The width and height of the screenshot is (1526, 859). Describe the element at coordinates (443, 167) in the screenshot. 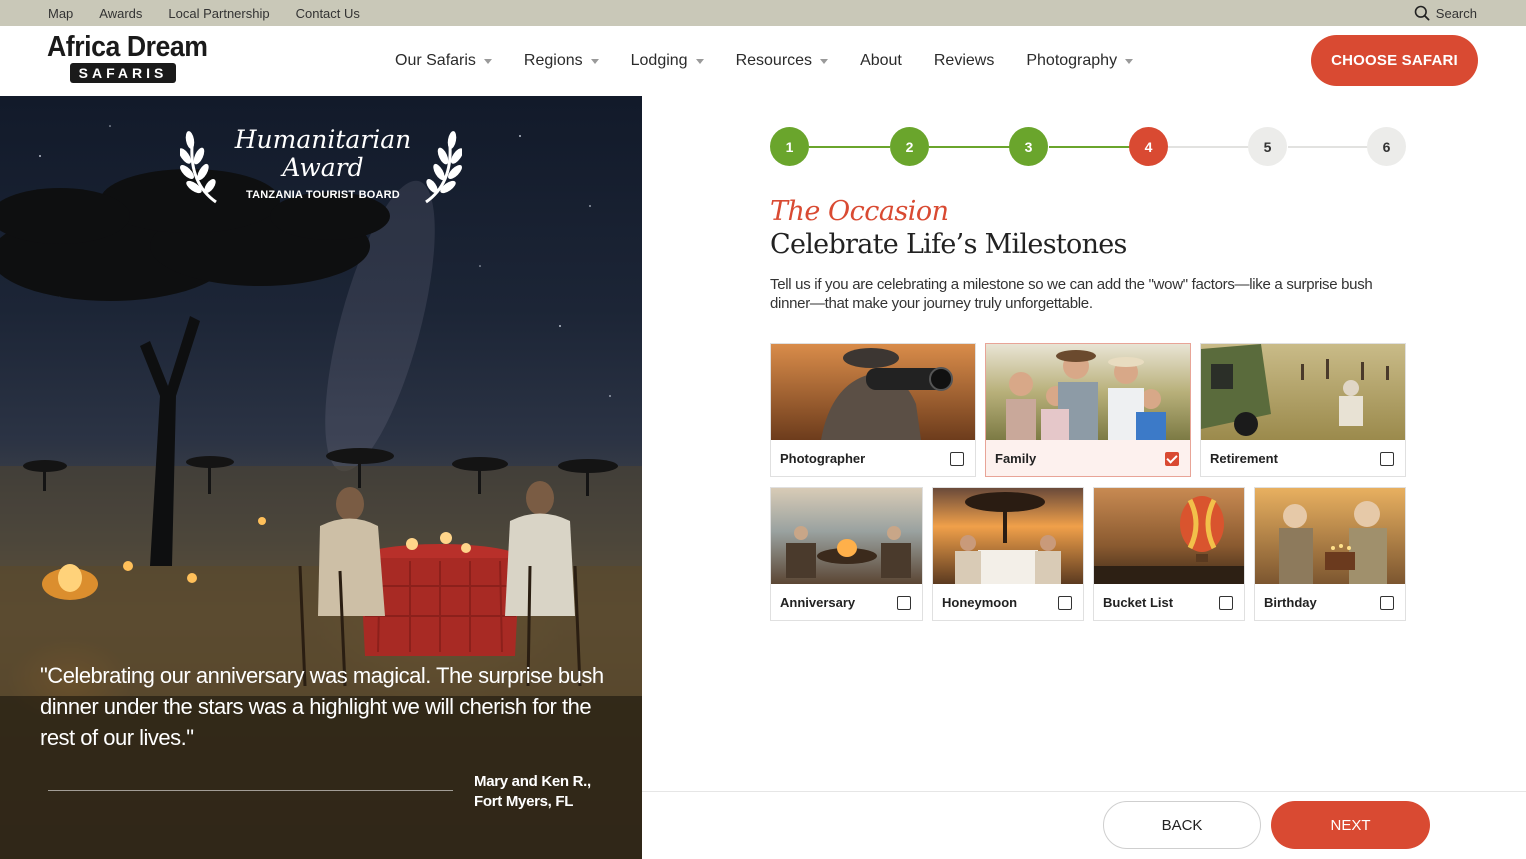

I see `laurel-right-icon` at that location.